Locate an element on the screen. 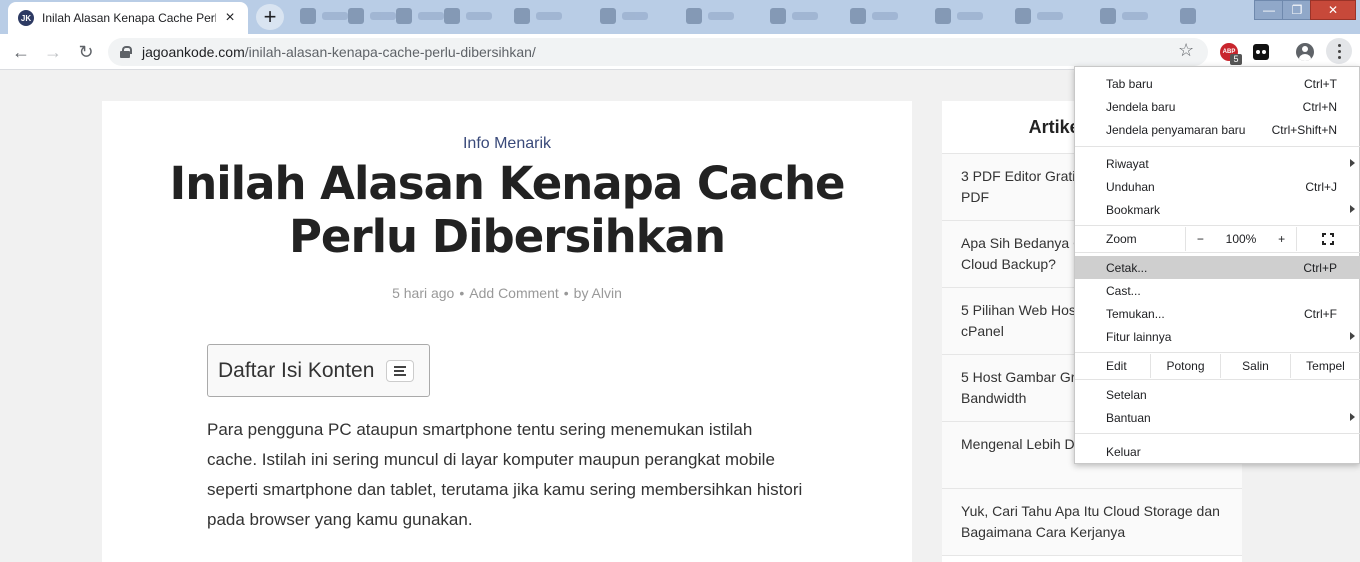  reload-icon: ↻ is located at coordinates (86, 52).